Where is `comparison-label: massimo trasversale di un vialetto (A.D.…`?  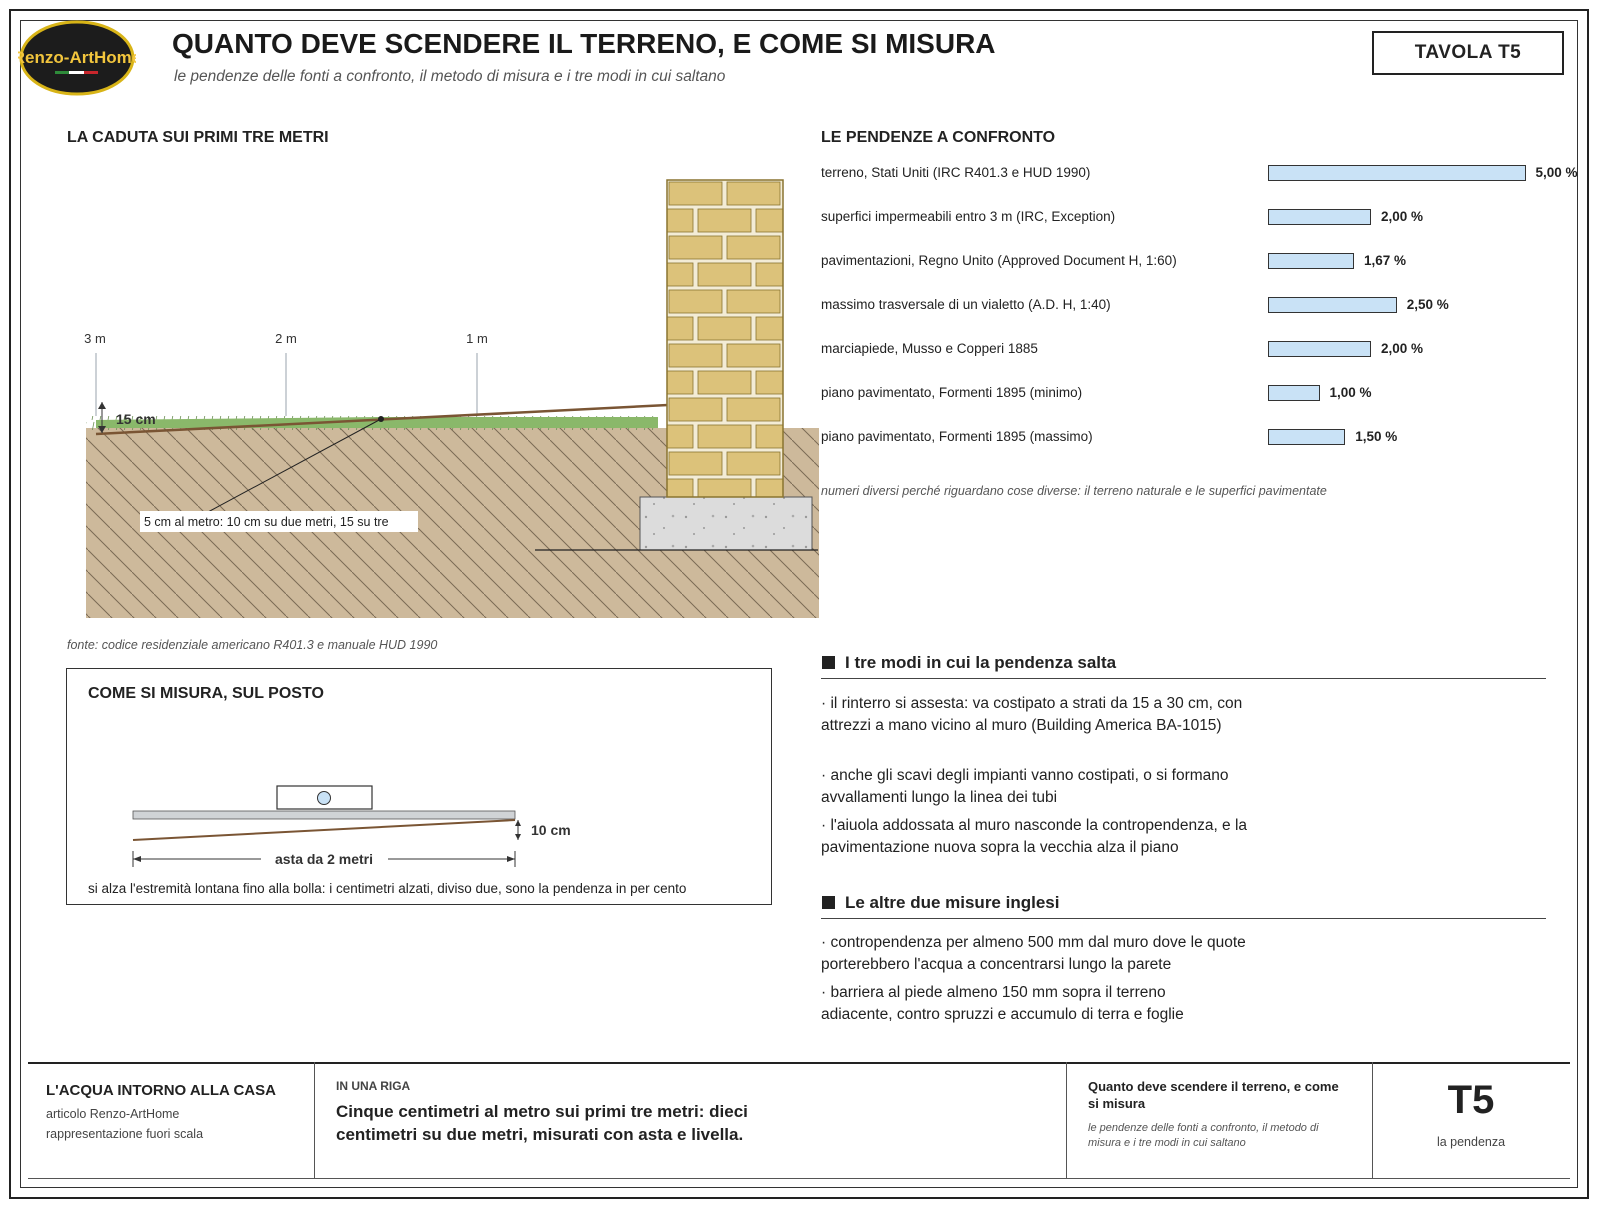 comparison-label: massimo trasversale di un vialetto (A.D.… is located at coordinates (966, 304).